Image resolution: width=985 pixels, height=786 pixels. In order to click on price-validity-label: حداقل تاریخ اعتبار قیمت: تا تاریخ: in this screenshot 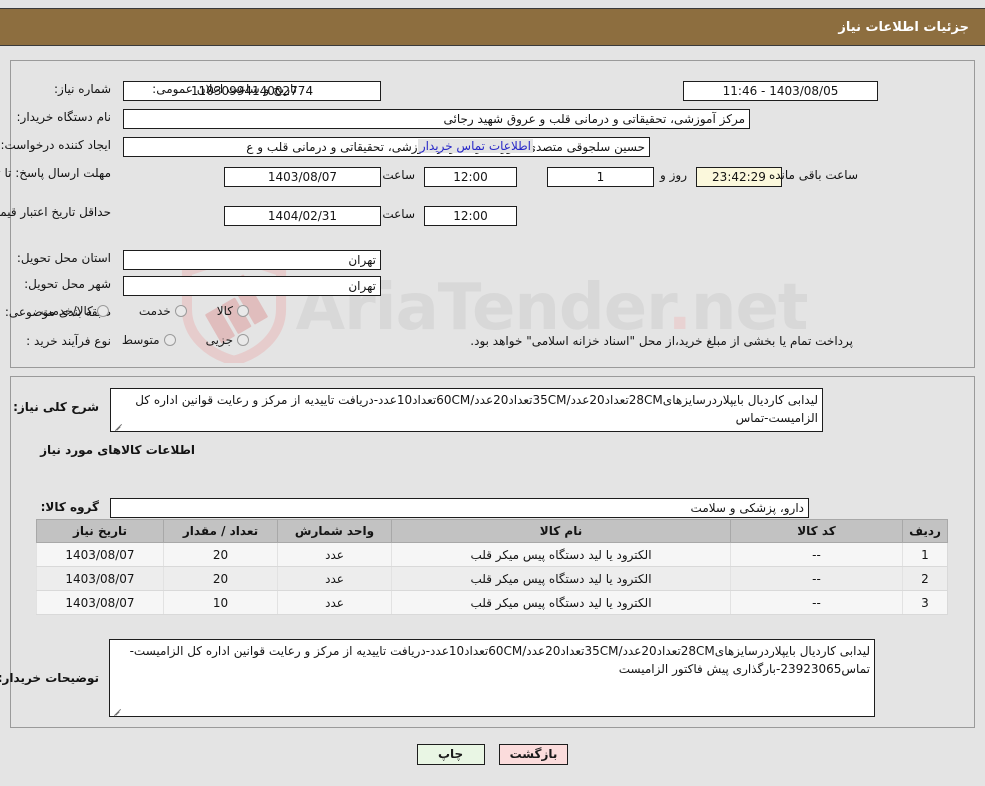, I will do `click(55, 212)`.